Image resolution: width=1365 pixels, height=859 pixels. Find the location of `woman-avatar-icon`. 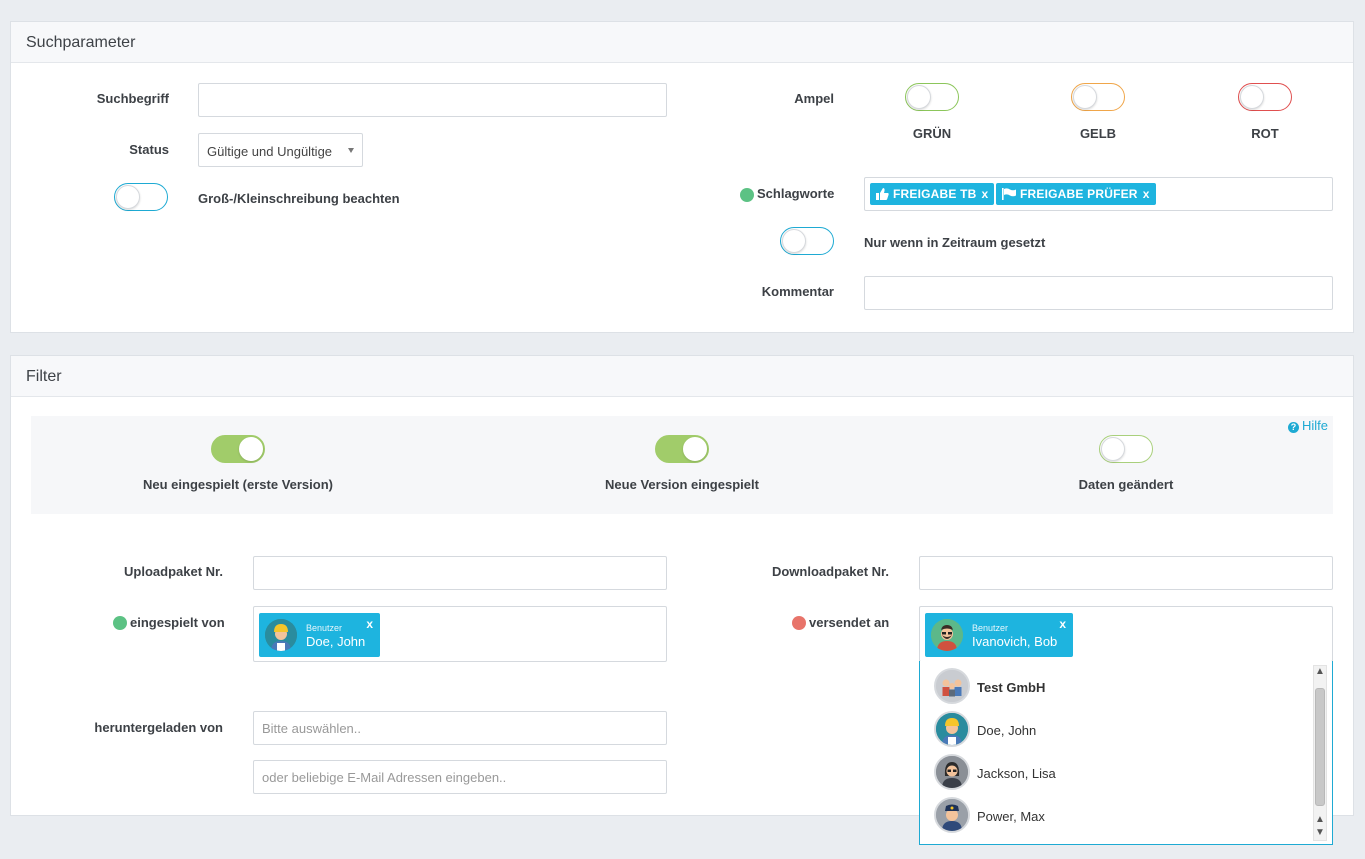

woman-avatar-icon is located at coordinates (952, 772).